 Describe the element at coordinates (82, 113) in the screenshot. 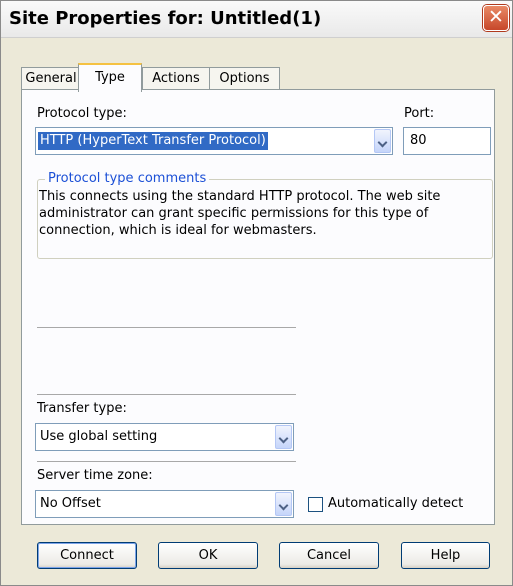

I see `protocol-type-label: Protocol type:` at that location.